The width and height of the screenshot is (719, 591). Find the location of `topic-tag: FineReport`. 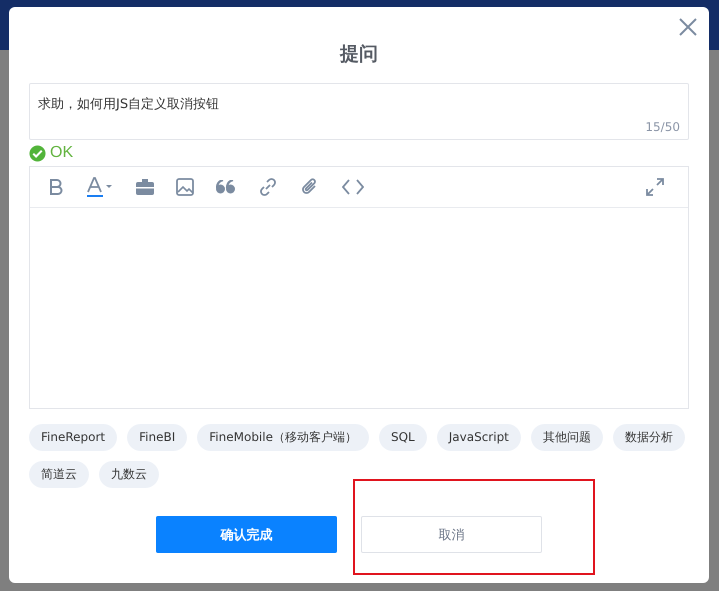

topic-tag: FineReport is located at coordinates (73, 437).